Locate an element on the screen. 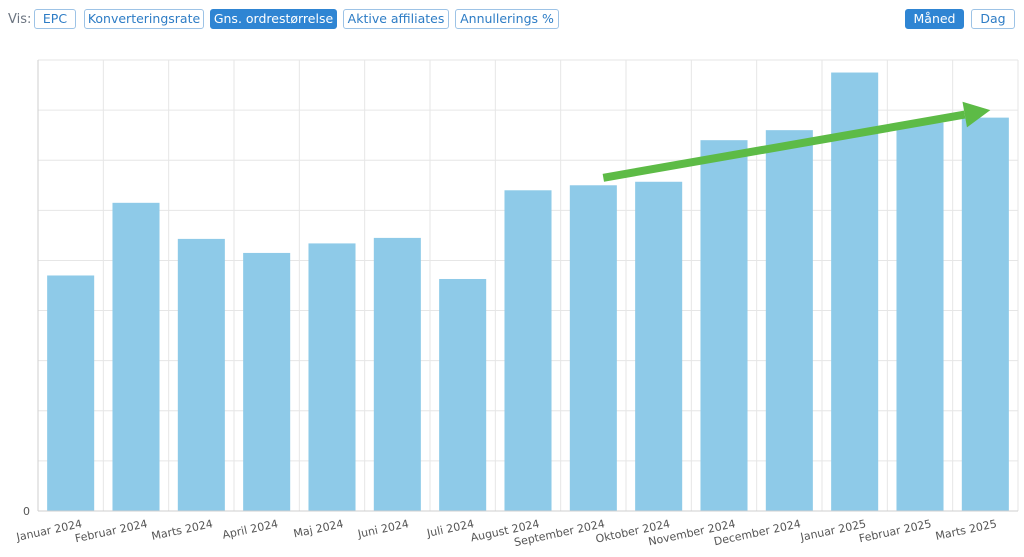  x-tick-label: April 2024 is located at coordinates (250, 529).